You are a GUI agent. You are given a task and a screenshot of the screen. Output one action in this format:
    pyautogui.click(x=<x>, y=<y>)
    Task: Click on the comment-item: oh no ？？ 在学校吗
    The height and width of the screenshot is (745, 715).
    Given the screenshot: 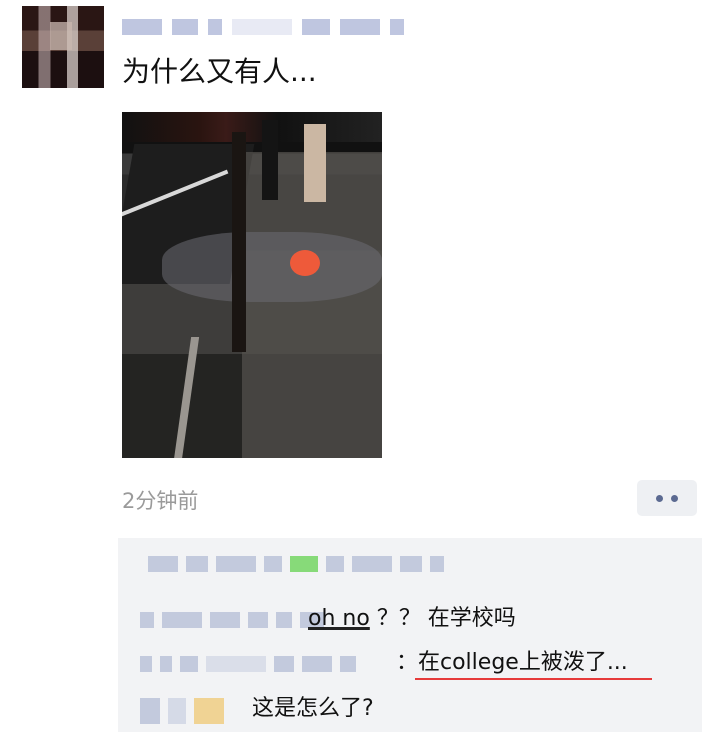 What is the action you would take?
    pyautogui.click(x=412, y=616)
    